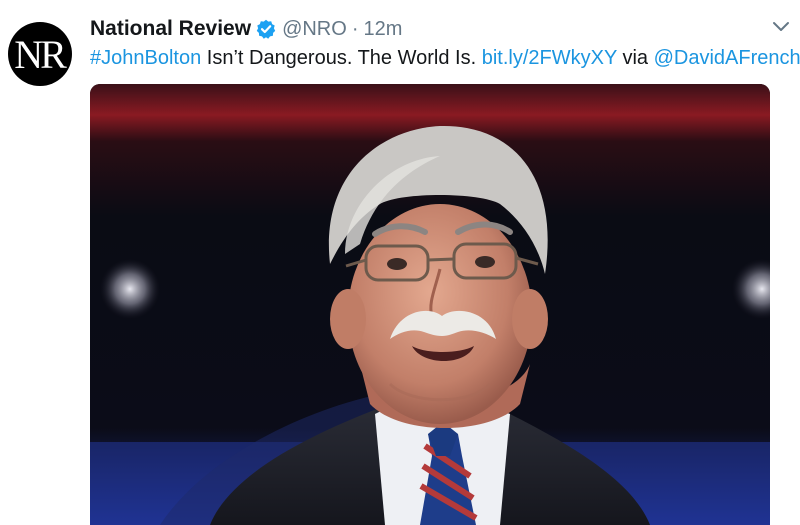 This screenshot has height=525, width=800. What do you see at coordinates (635, 58) in the screenshot?
I see `via-text: via` at bounding box center [635, 58].